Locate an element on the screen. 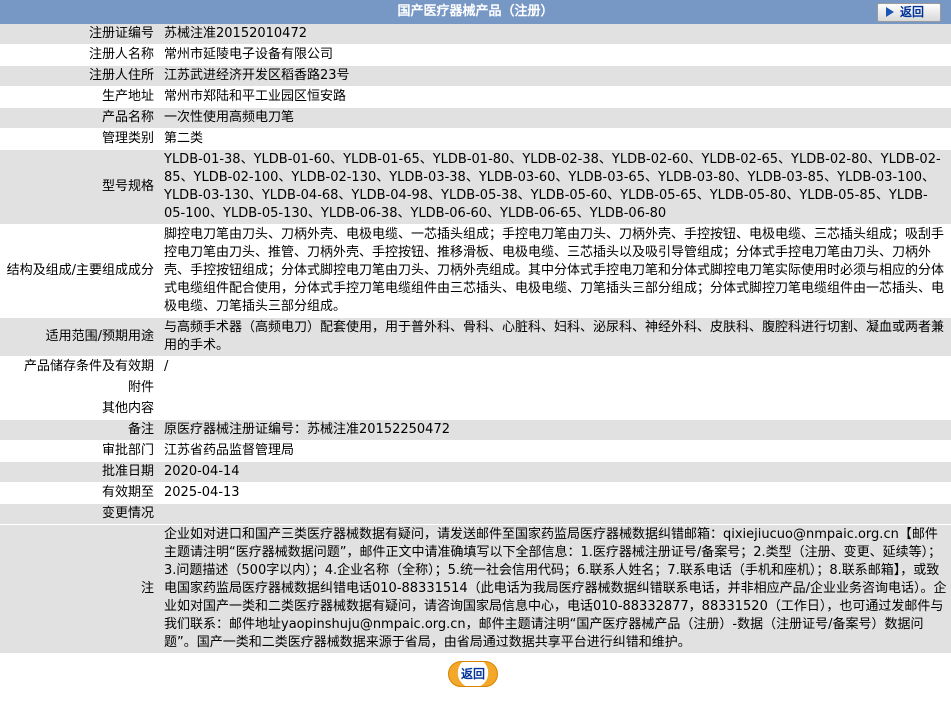  field-label: 生产地址 is located at coordinates (79, 97).